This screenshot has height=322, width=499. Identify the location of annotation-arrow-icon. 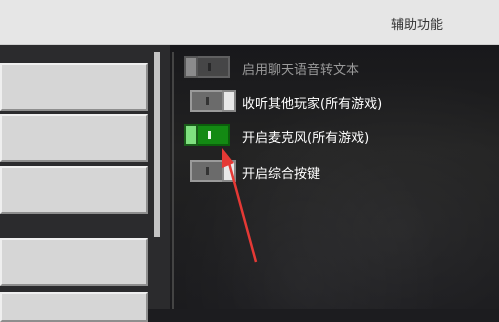
(240, 205).